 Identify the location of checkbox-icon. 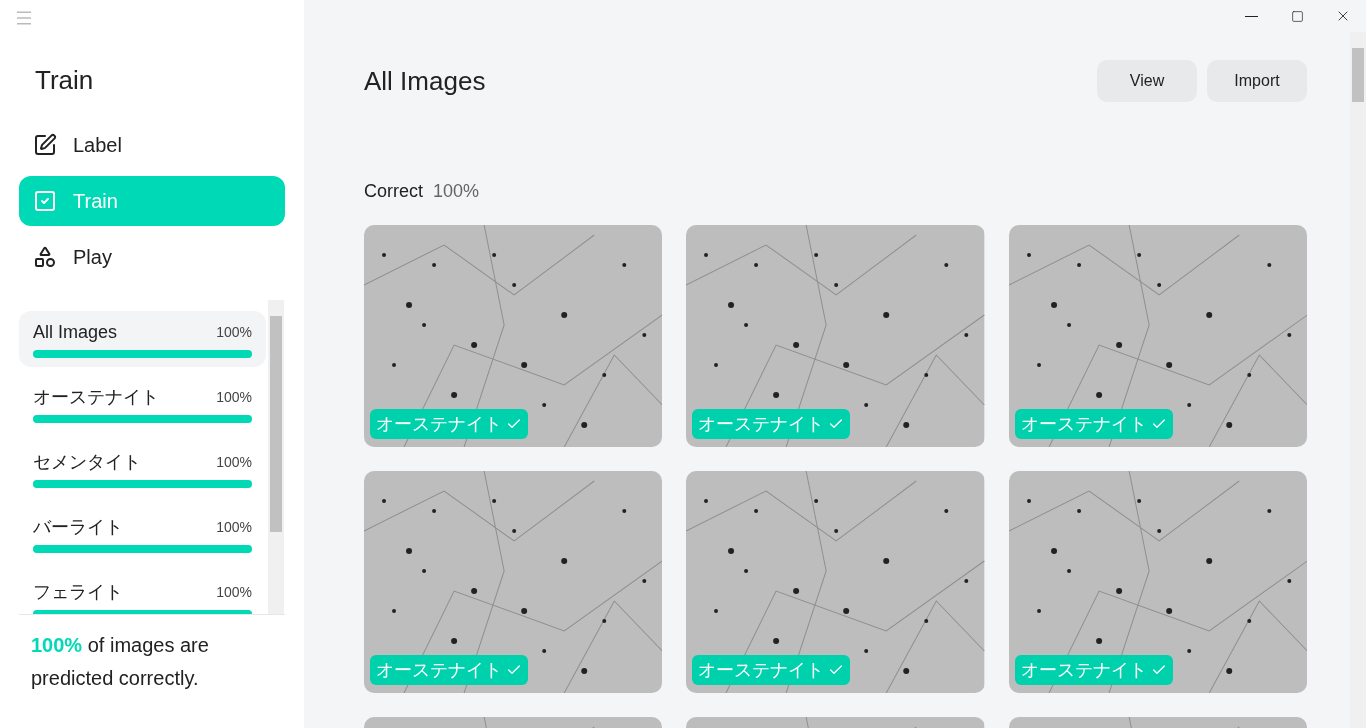
(45, 201).